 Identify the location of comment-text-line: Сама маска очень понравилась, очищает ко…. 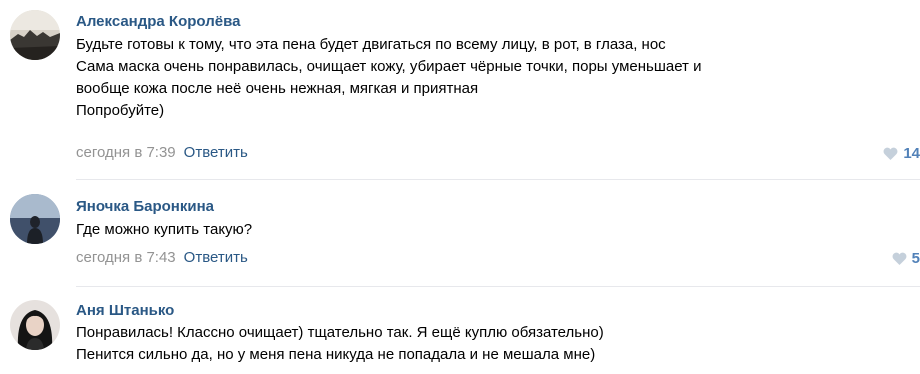
(389, 66).